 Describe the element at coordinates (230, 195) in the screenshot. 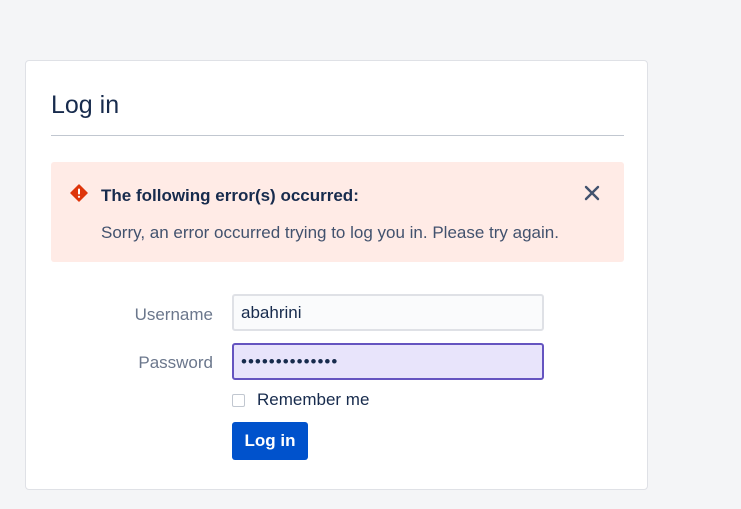

I see `error-title: The following error(s) occurred:` at that location.